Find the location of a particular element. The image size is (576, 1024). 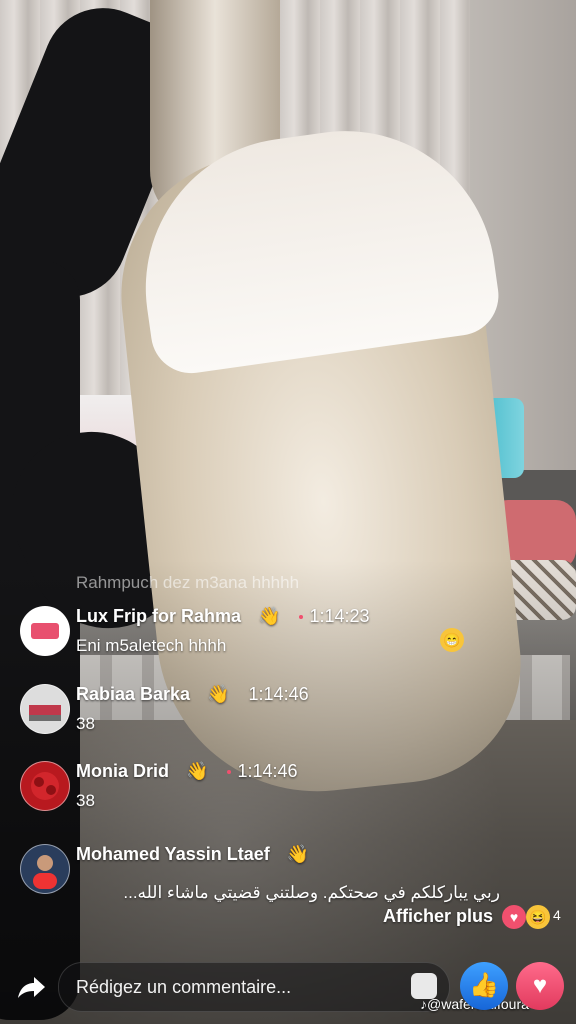

author-name: Mohamed Yassin Ltaef is located at coordinates (173, 854).